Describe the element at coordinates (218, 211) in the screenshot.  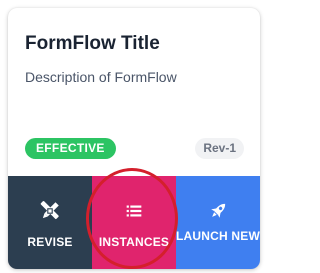
I see `rocket-icon` at that location.